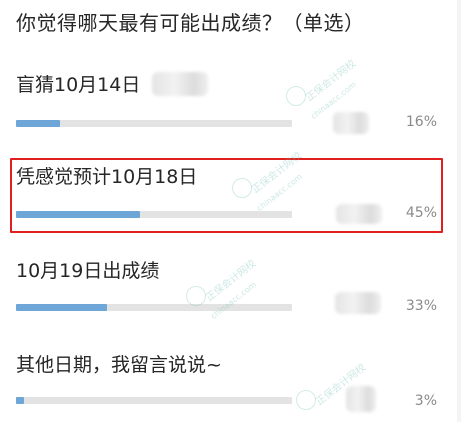  I want to click on poll-option-label: 10月19日出成绩, so click(88, 271).